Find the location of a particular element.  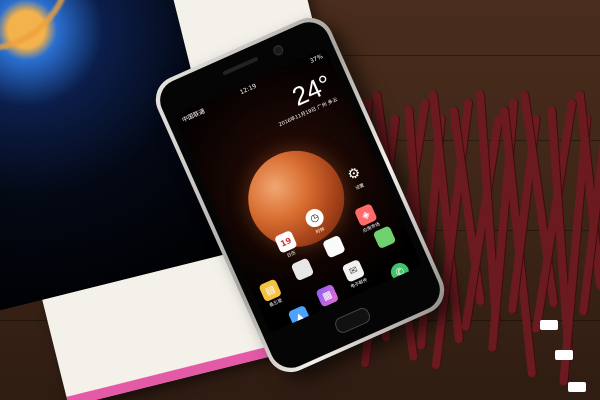

message-icon: ✆ is located at coordinates (400, 272).